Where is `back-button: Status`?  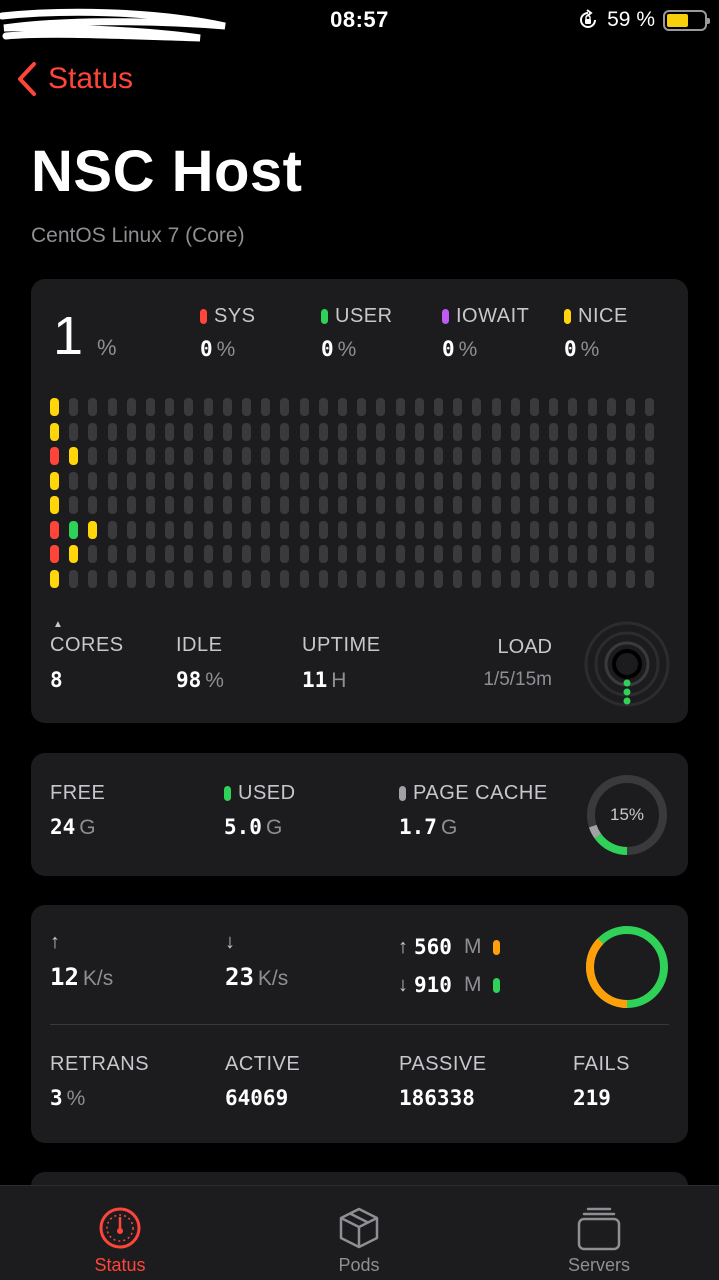
back-button: Status is located at coordinates (73, 79).